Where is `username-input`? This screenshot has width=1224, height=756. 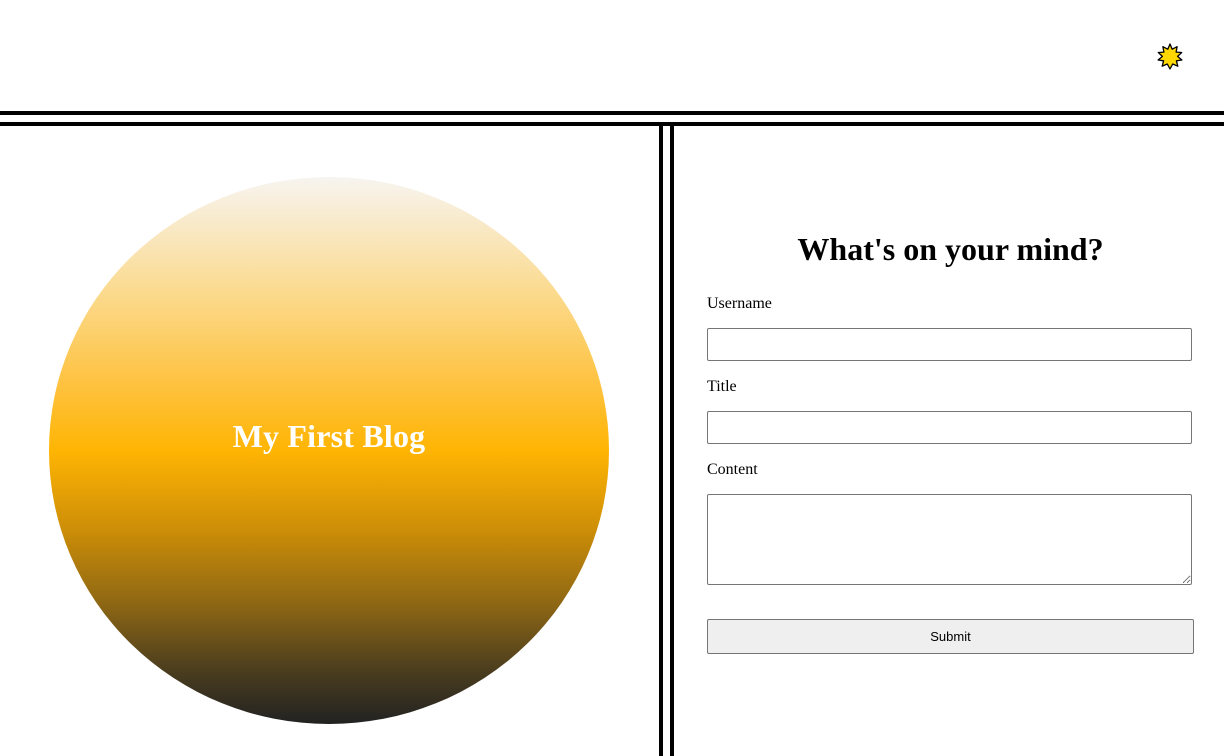
username-input is located at coordinates (949, 344).